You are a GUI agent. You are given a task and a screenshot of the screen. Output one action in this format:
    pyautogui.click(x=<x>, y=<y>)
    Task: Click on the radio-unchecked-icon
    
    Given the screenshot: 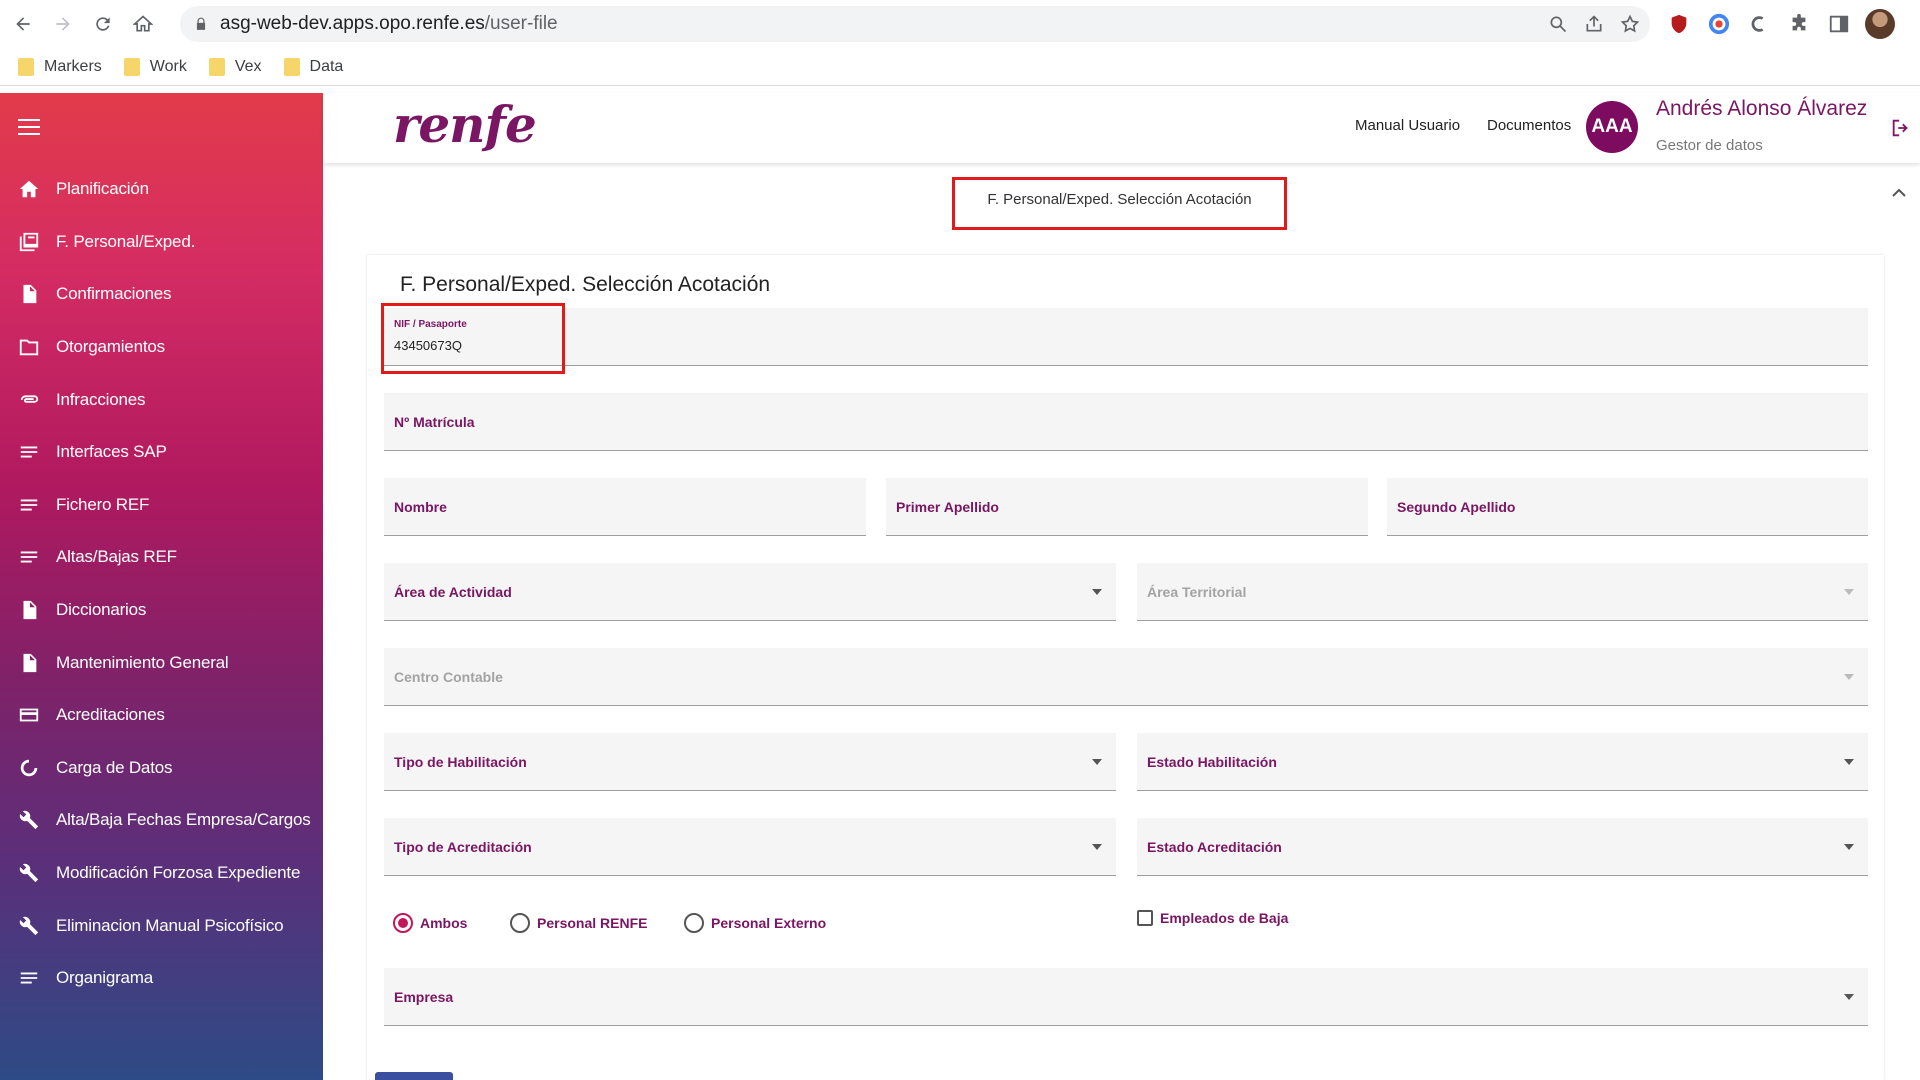 What is the action you would take?
    pyautogui.click(x=520, y=923)
    